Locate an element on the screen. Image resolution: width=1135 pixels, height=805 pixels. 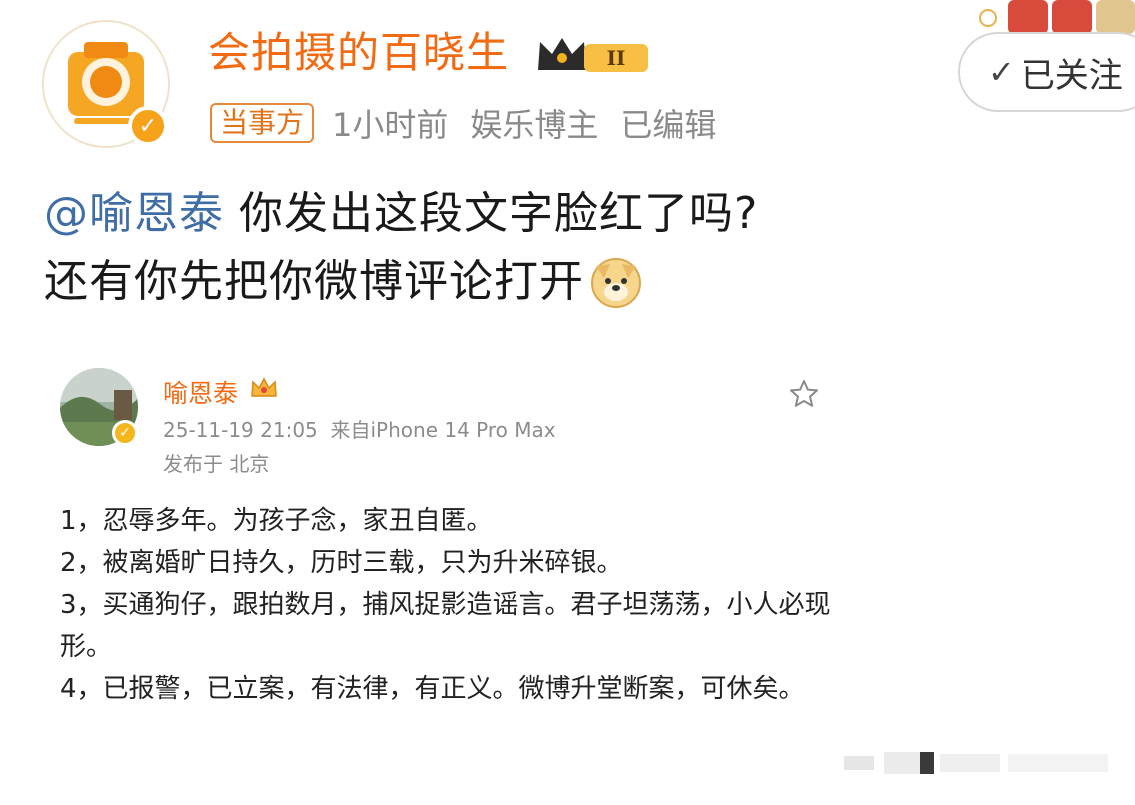
quoted-verified-icon: ✓ is located at coordinates (125, 433).